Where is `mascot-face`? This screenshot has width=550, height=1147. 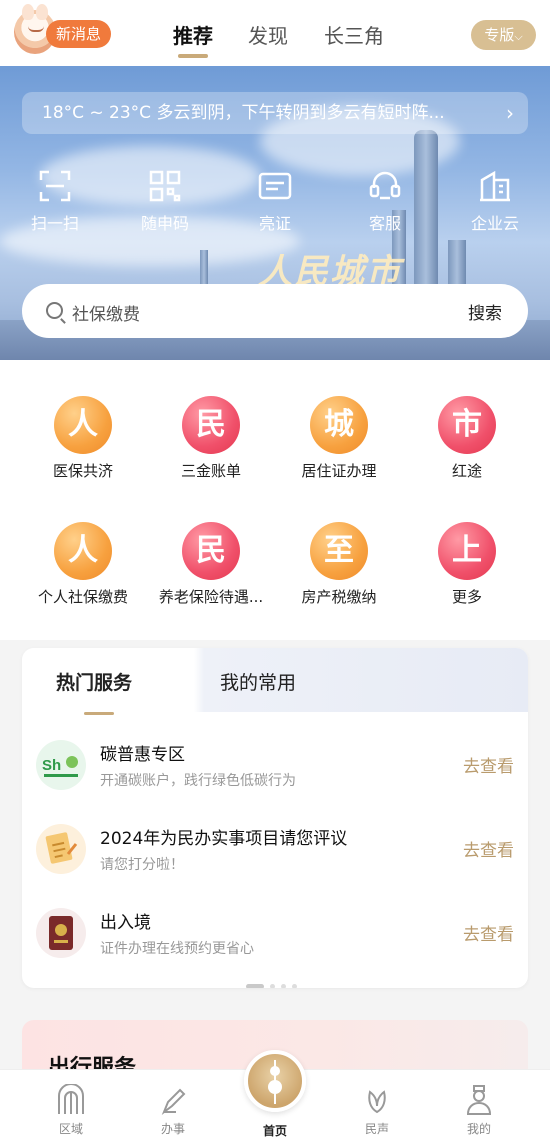 mascot-face is located at coordinates (36, 29).